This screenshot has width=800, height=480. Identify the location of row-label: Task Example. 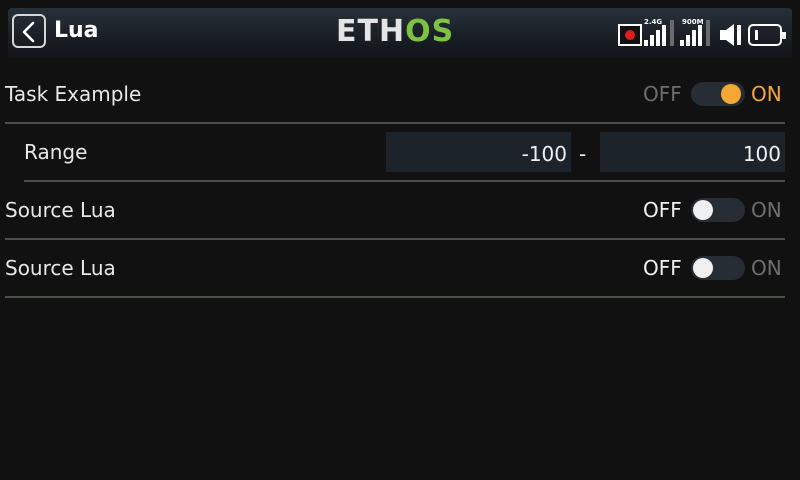
(73, 94).